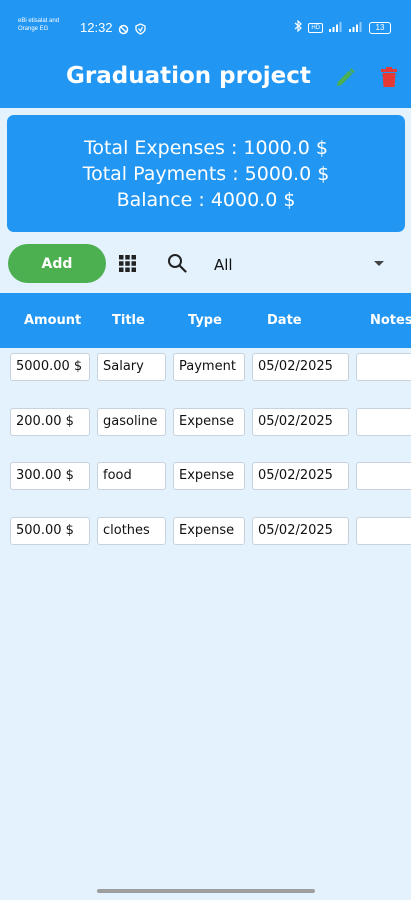 This screenshot has width=411, height=900. Describe the element at coordinates (188, 76) in the screenshot. I see `page-title: Graduation project` at that location.